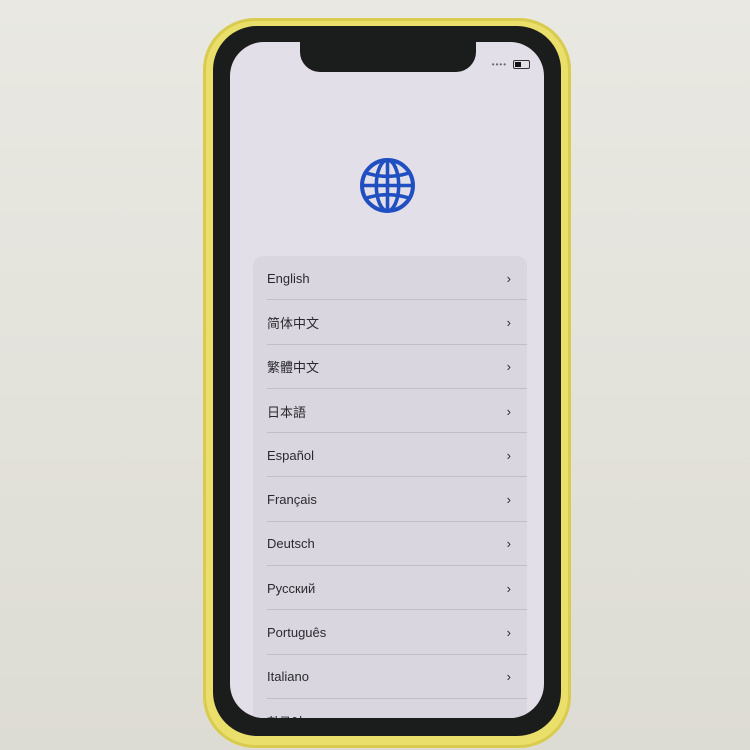 Image resolution: width=750 pixels, height=750 pixels. Describe the element at coordinates (390, 677) in the screenshot. I see `language-option: Italiano ›` at that location.